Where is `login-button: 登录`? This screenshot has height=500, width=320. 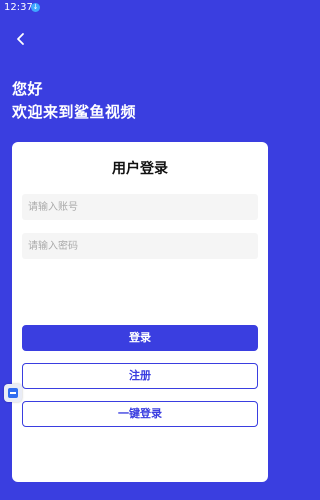
login-button: 登录 is located at coordinates (140, 338).